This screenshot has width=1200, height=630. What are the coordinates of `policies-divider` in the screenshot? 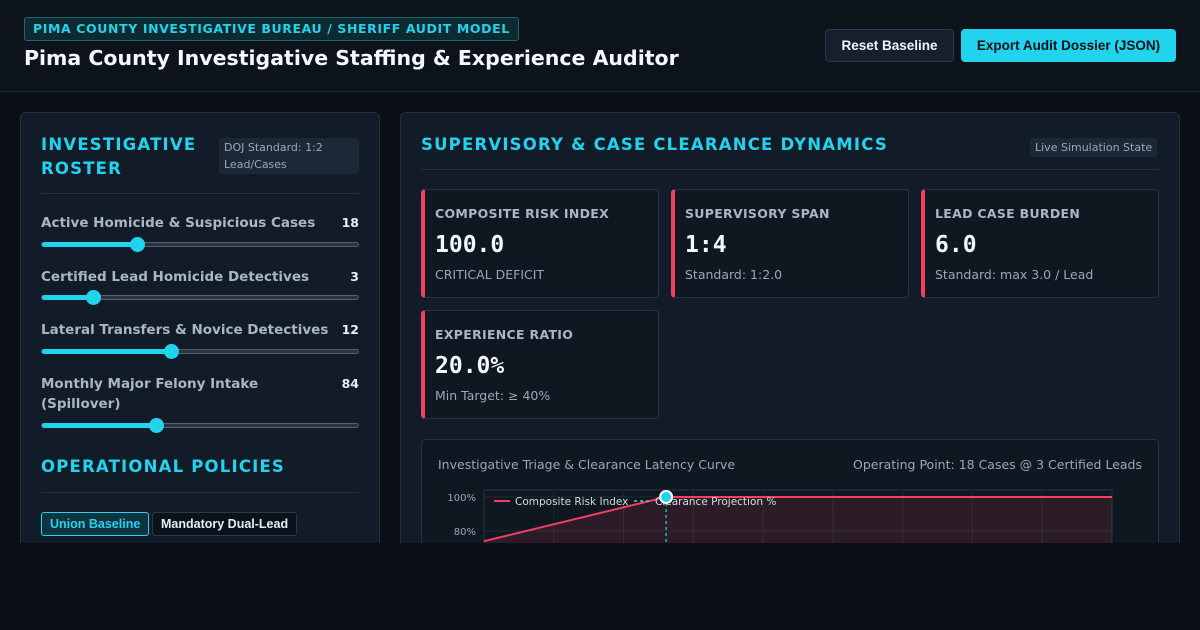 It's located at (200, 492).